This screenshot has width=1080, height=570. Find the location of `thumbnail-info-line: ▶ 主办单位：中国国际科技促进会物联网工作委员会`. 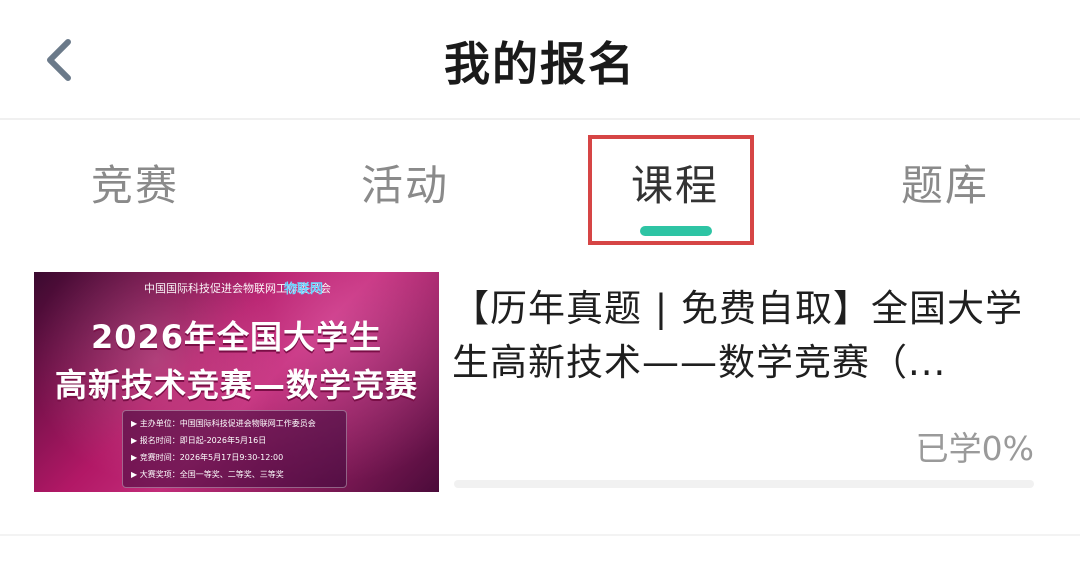

thumbnail-info-line: ▶ 主办单位：中国国际科技促进会物联网工作委员会 is located at coordinates (223, 423).